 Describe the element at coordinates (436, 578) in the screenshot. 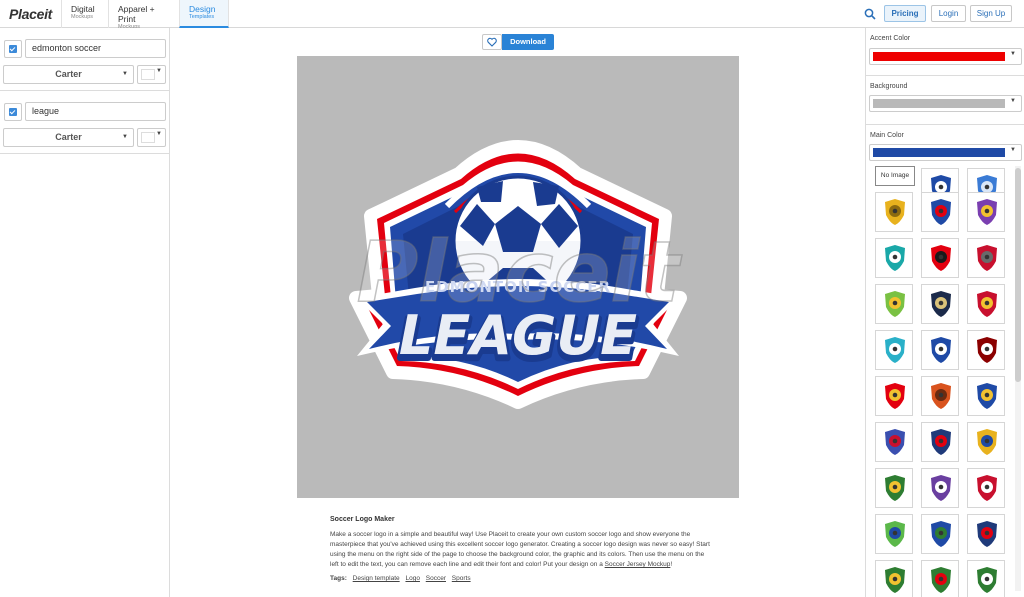

I see `tag-link: Soccer` at that location.